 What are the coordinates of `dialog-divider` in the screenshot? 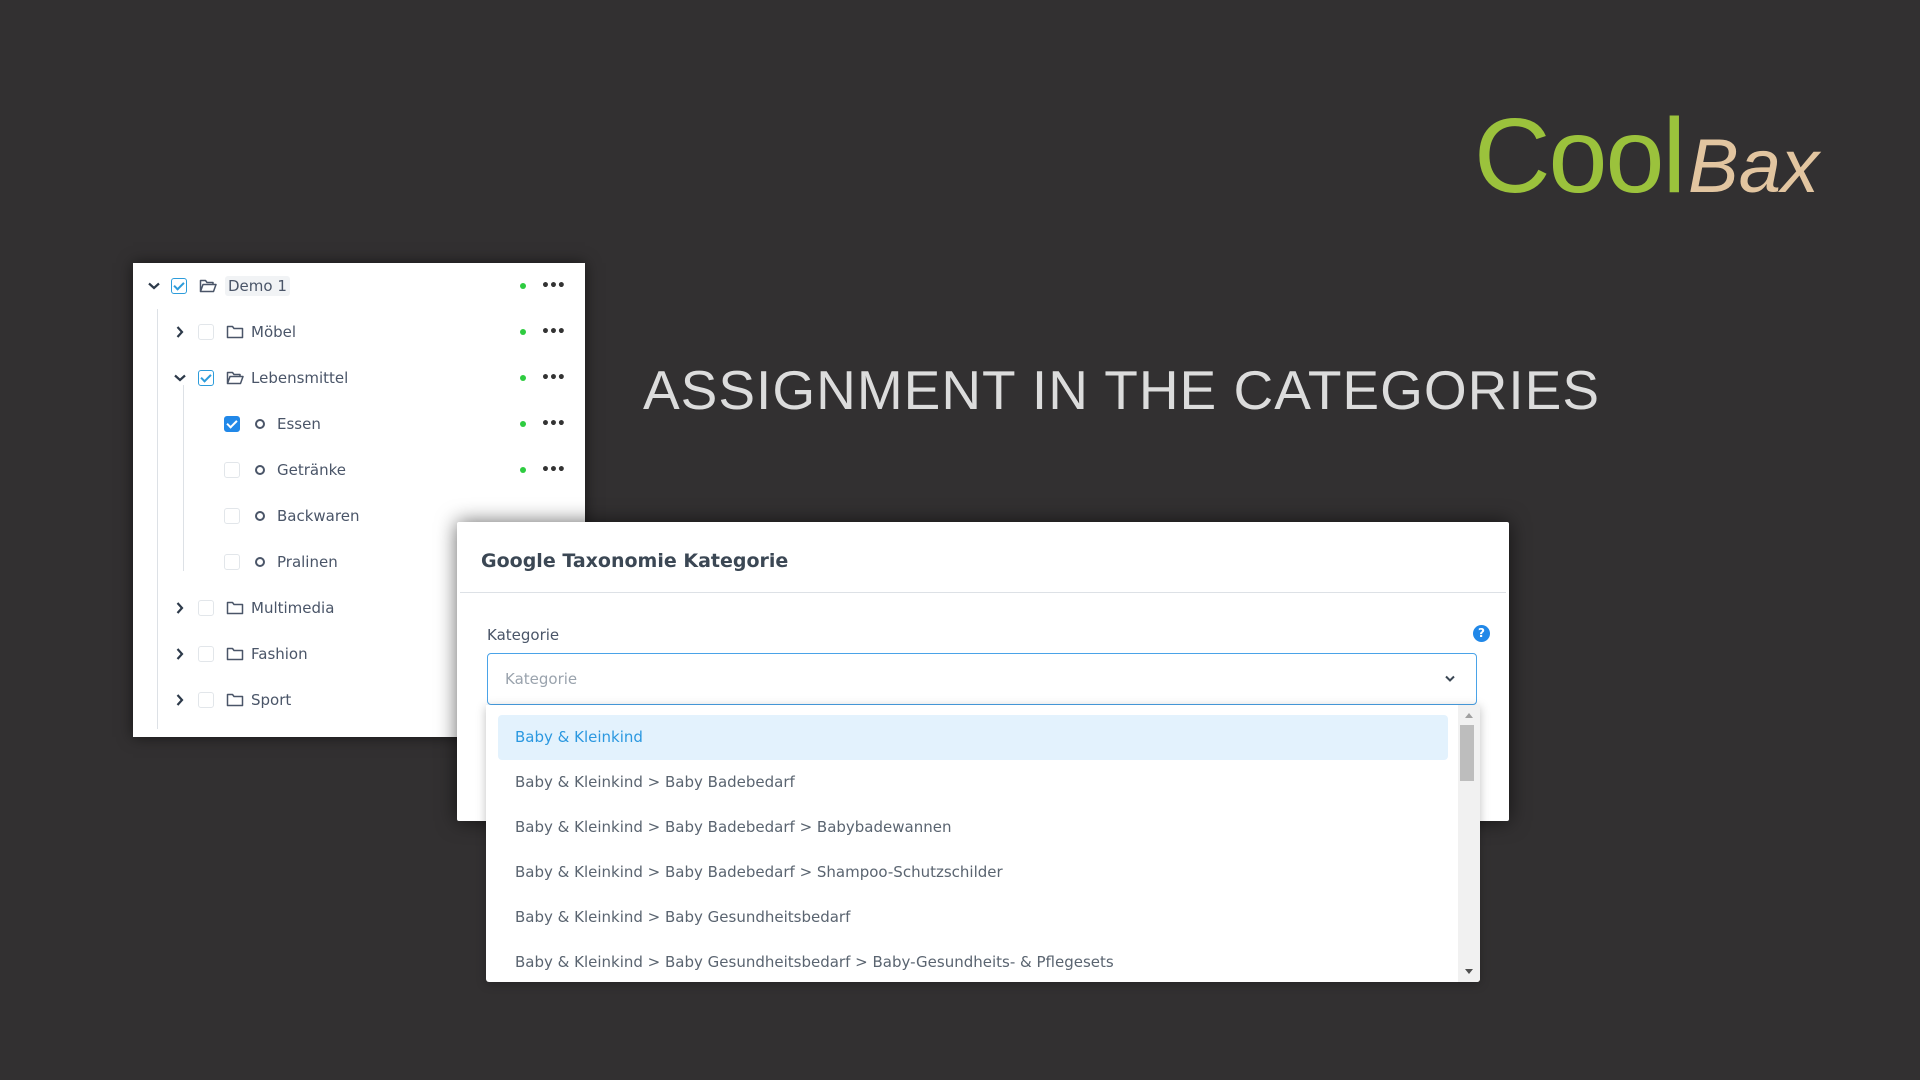 It's located at (983, 592).